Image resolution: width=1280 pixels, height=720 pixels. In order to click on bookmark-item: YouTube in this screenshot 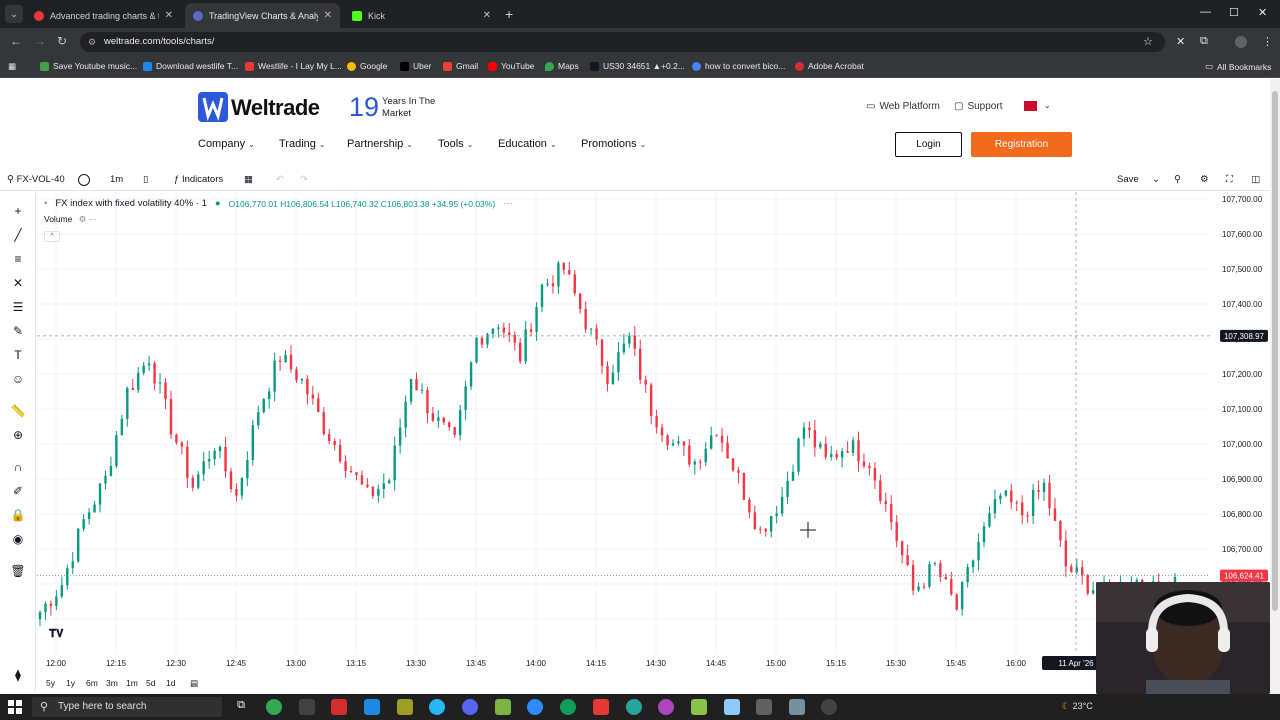, I will do `click(511, 66)`.